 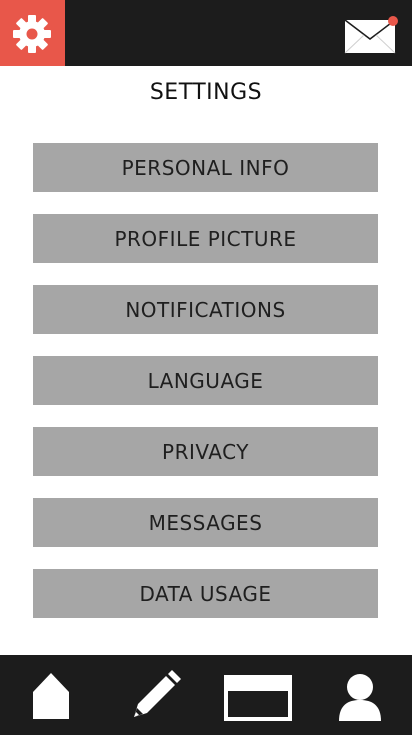 I want to click on window-icon, so click(x=258, y=698).